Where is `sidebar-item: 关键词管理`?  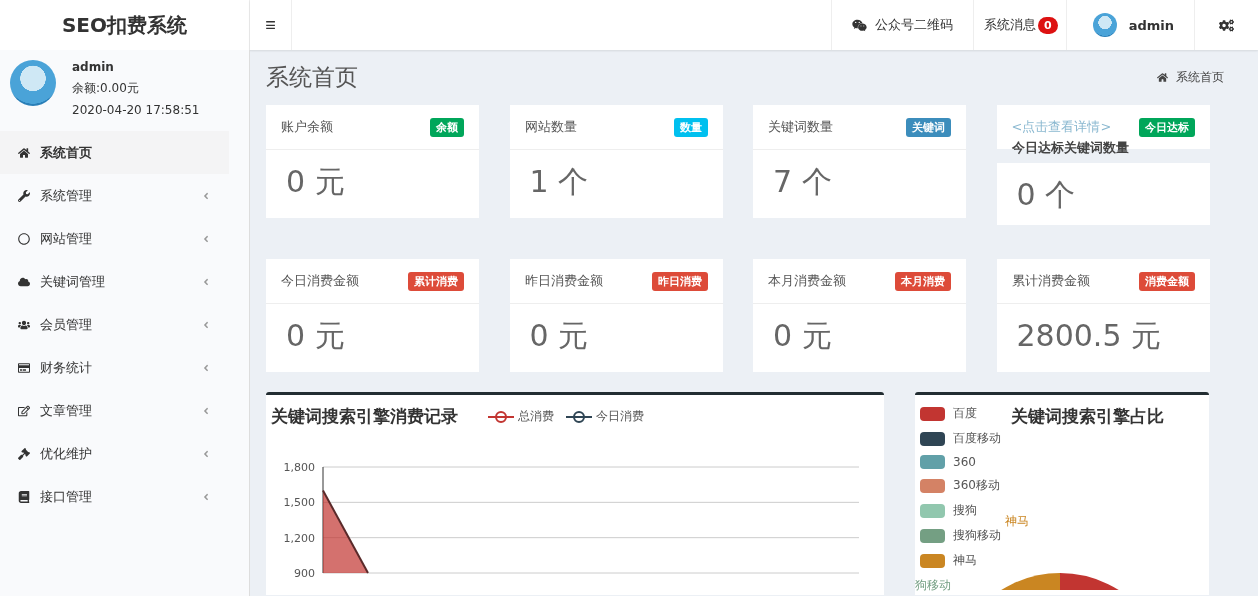
sidebar-item: 关键词管理 is located at coordinates (114, 281).